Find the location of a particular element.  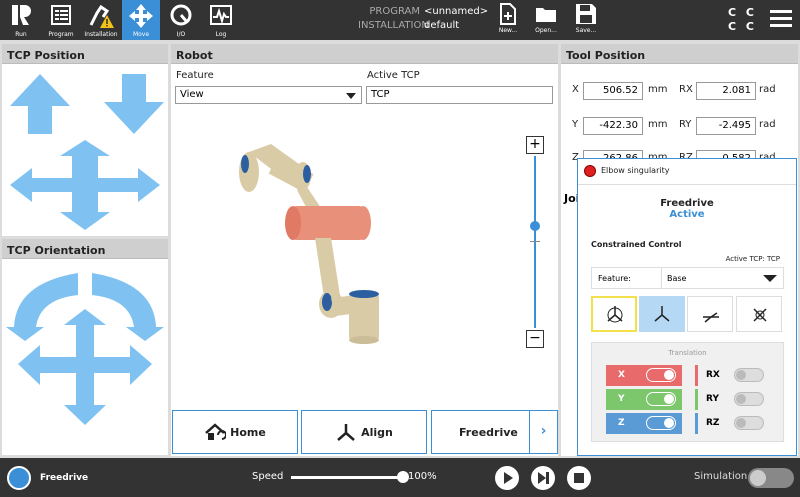

home-button: Home is located at coordinates (235, 432).